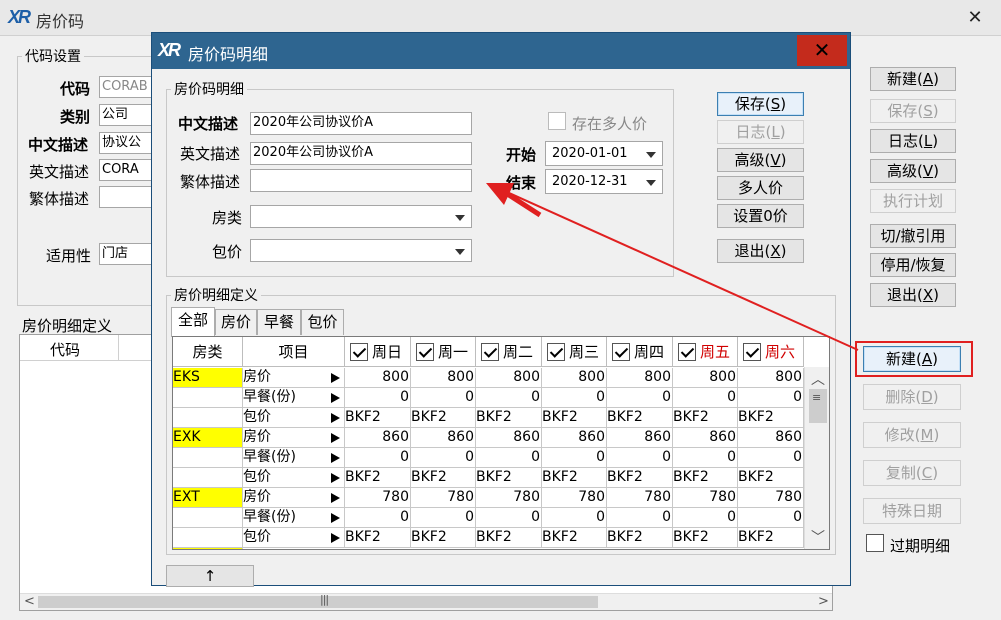 The image size is (1001, 620). I want to click on arrow-line, so click(678, 269).